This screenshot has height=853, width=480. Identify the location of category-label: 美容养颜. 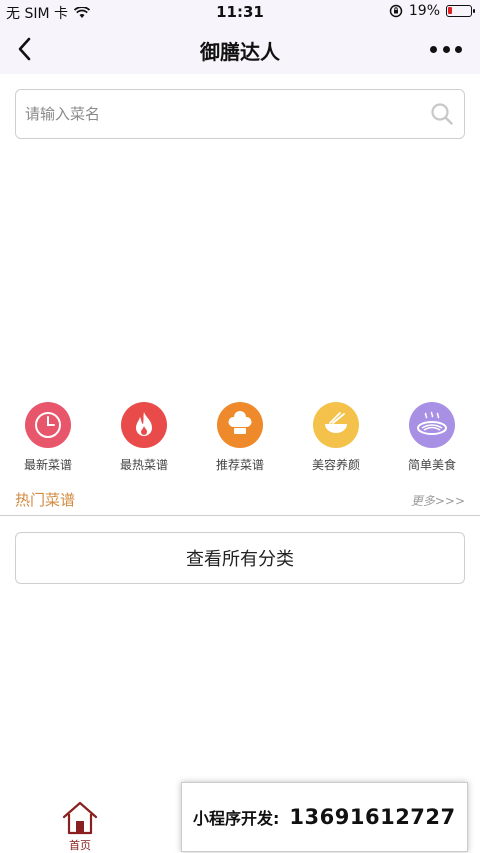
(335, 465).